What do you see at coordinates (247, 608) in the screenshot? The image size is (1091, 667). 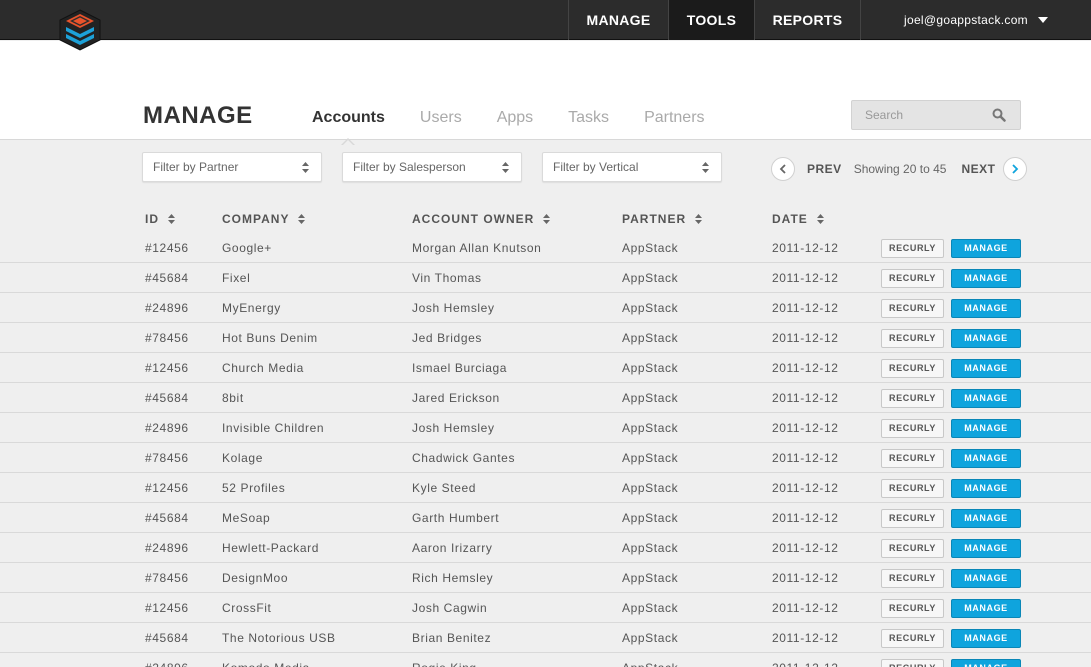 I see `cell-company: CrossFit` at bounding box center [247, 608].